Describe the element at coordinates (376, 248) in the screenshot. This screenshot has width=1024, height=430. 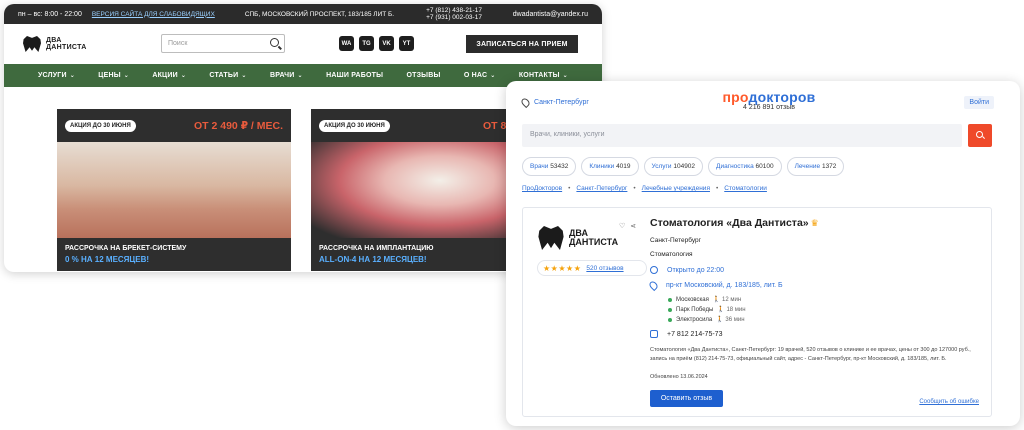
I see `promo-caption: РАССРОЧКА НА ИМПЛАНТАЦИЮ` at that location.